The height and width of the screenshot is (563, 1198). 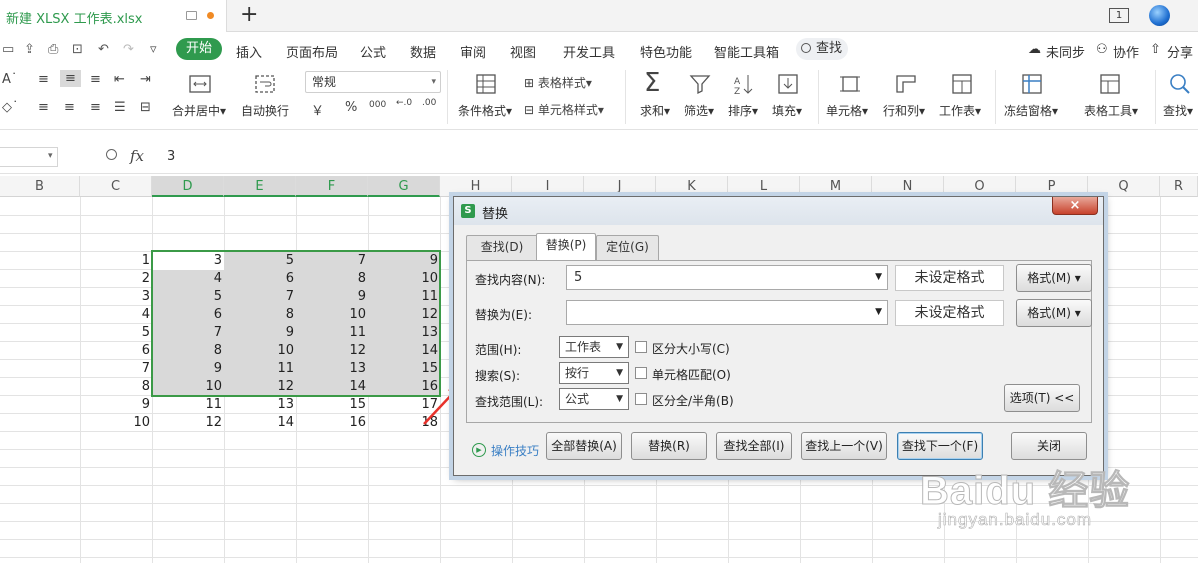 What do you see at coordinates (641, 373) in the screenshot?
I see `match-cell-checkbox` at bounding box center [641, 373].